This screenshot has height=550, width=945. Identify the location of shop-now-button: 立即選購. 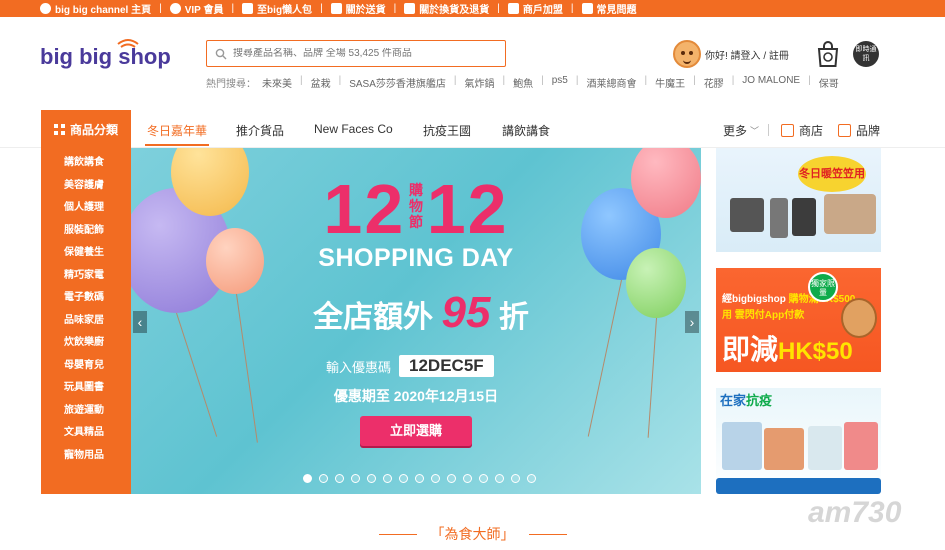
(416, 431).